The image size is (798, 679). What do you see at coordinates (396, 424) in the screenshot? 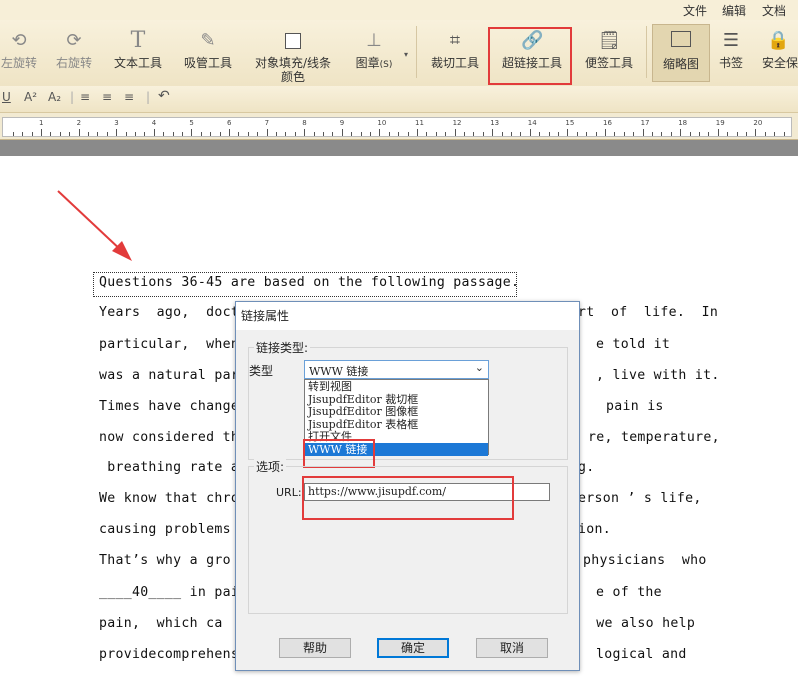
I see `link-type-option: JisupdfEditor 表格框` at bounding box center [396, 424].